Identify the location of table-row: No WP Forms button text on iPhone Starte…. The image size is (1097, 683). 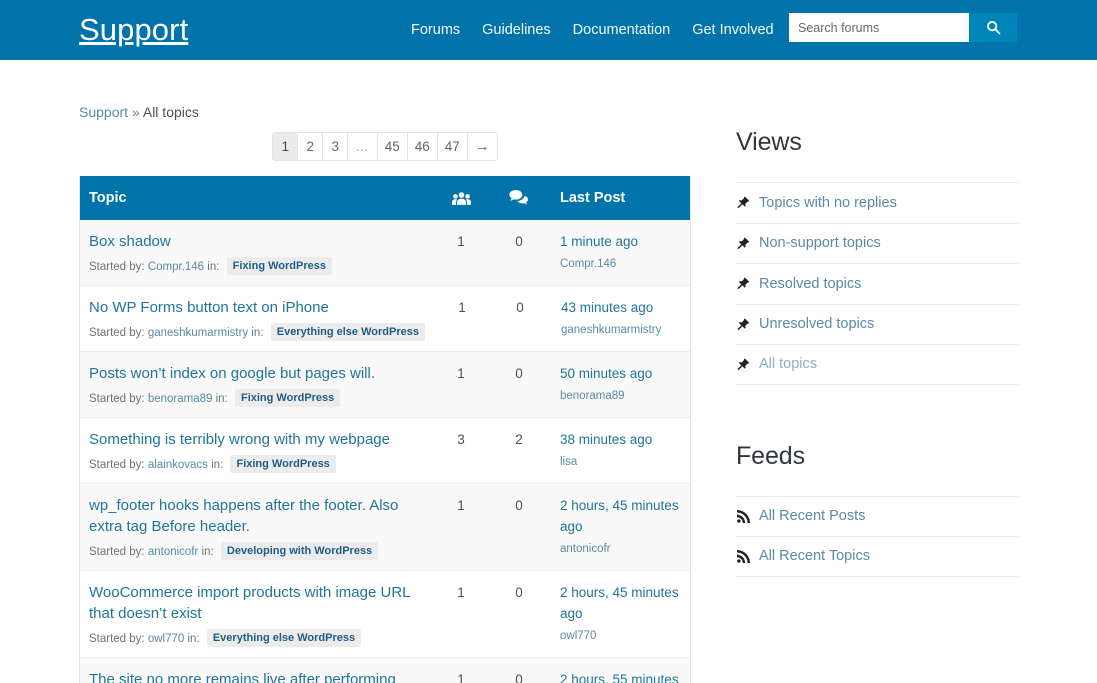
(385, 319).